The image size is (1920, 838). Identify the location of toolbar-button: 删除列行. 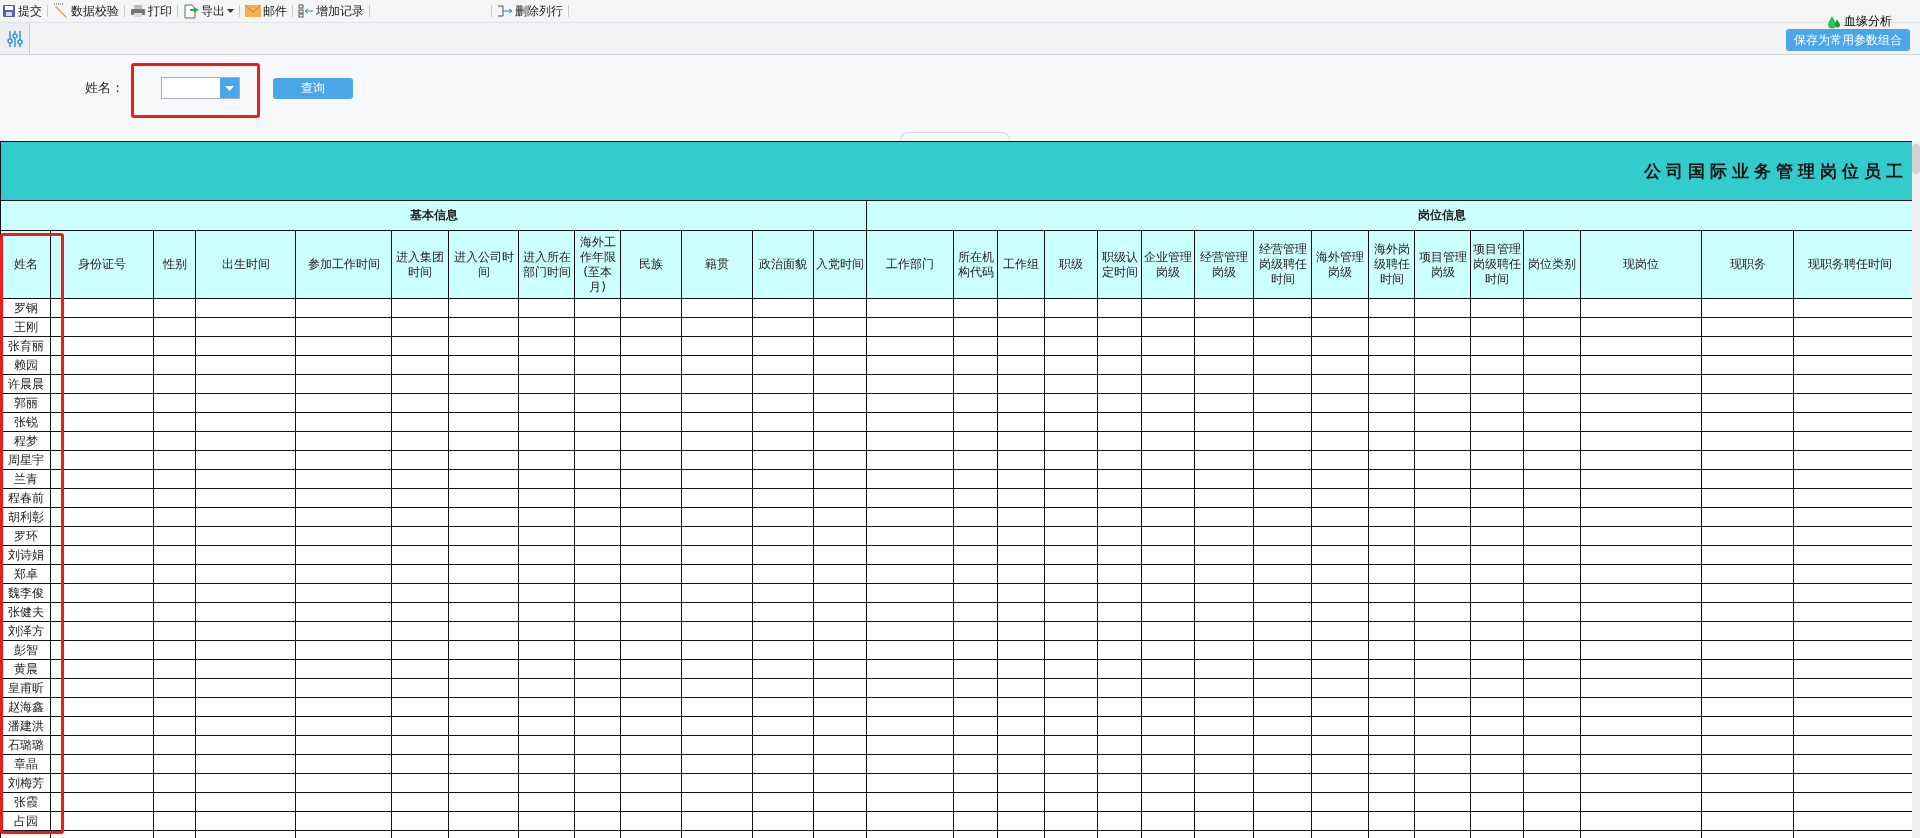
(530, 11).